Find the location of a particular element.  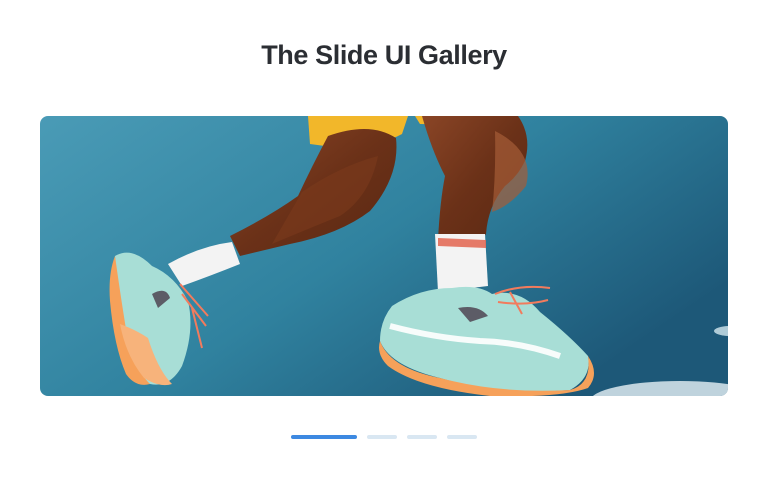

slider-pagination is located at coordinates (384, 437).